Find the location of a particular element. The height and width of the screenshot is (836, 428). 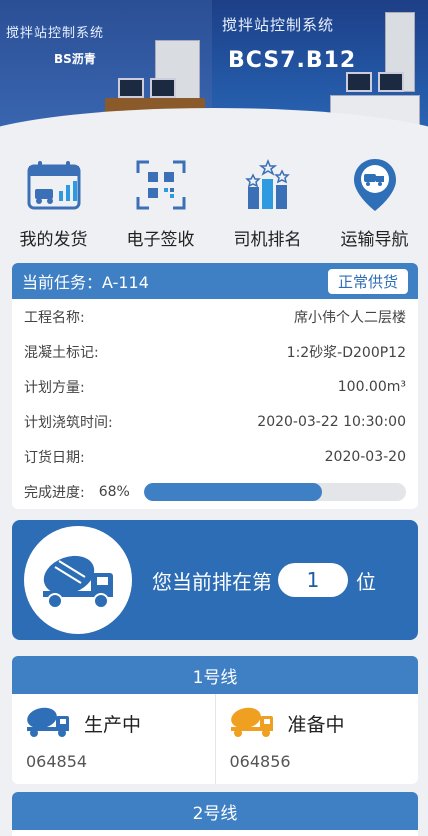

task-row: 计划方量: 100.00m³ is located at coordinates (215, 386).